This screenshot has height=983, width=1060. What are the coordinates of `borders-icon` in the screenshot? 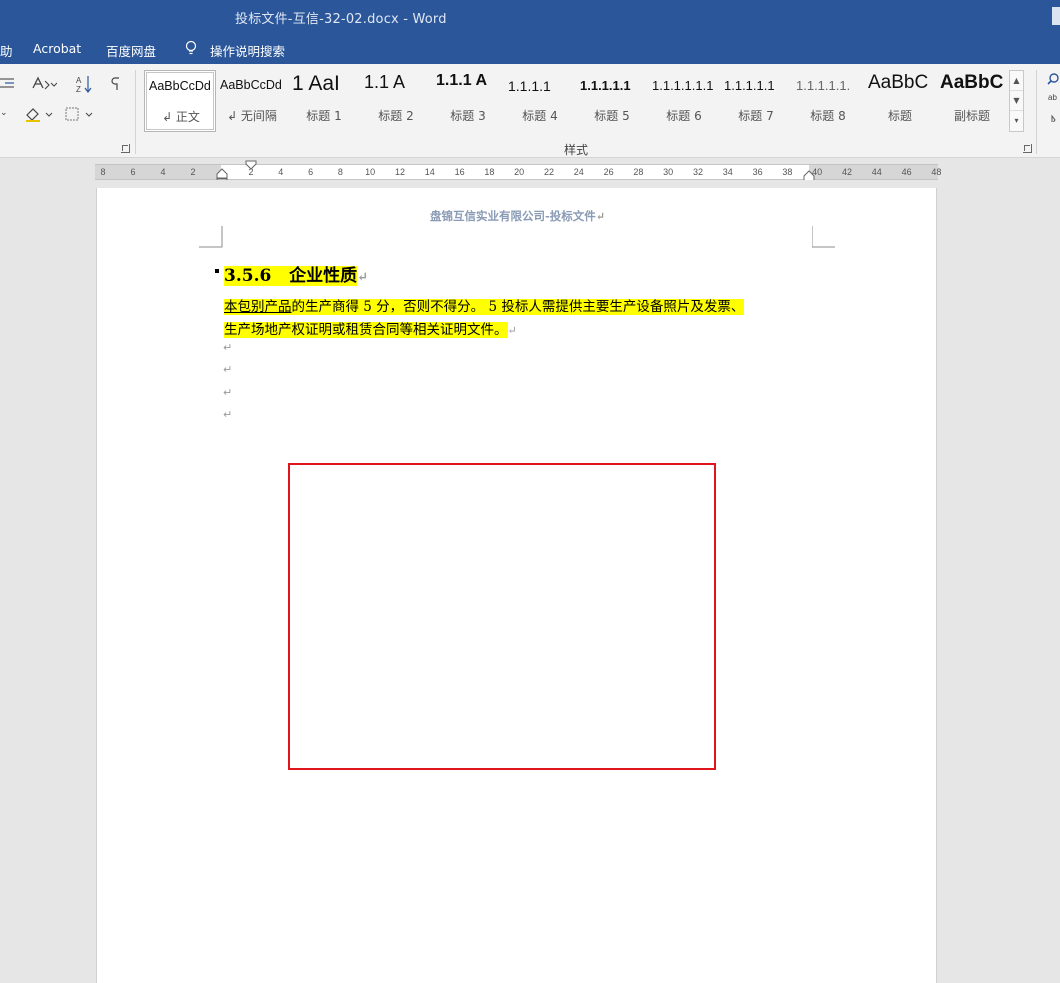 It's located at (81, 114).